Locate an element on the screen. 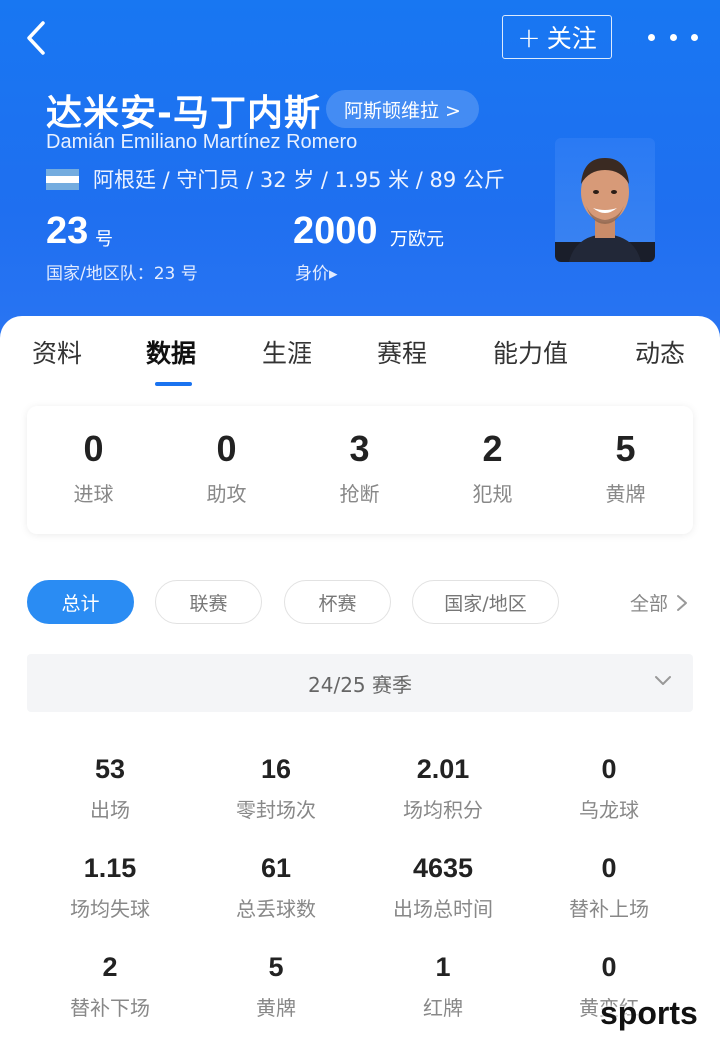  more-button is located at coordinates (673, 37).